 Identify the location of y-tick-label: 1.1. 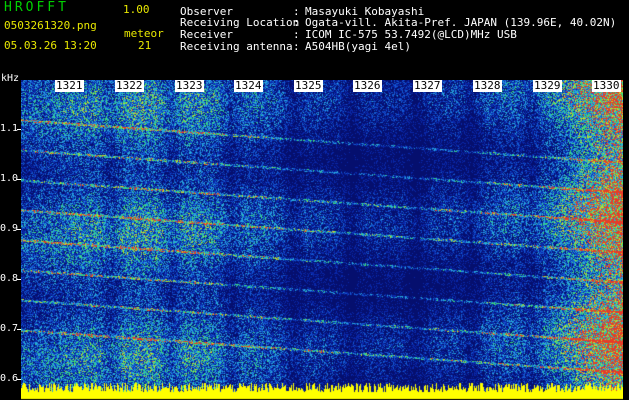
(9, 128).